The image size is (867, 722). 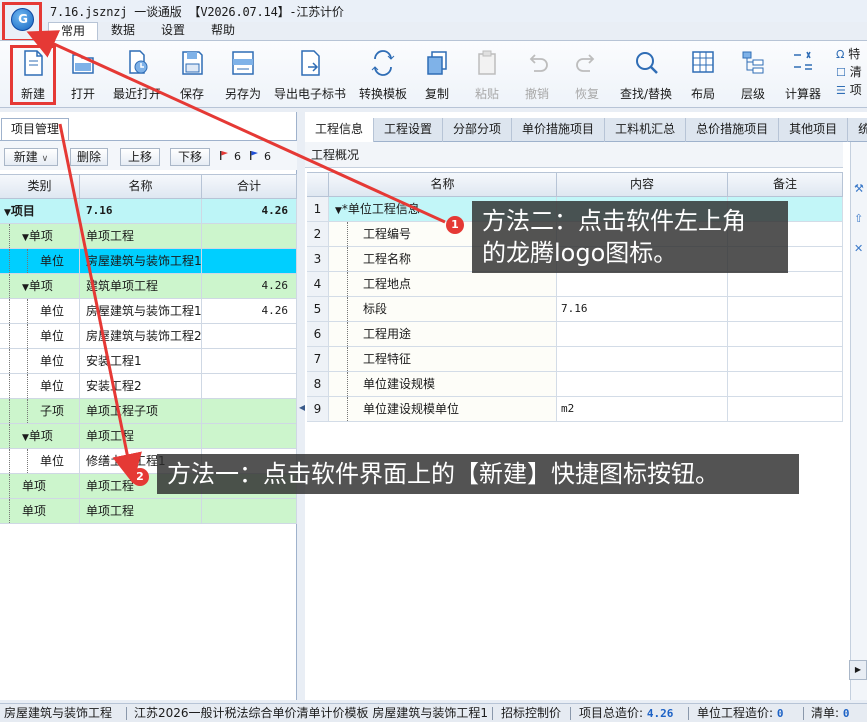 What do you see at coordinates (437, 75) in the screenshot?
I see `ribbon-button-copy: 复制` at bounding box center [437, 75].